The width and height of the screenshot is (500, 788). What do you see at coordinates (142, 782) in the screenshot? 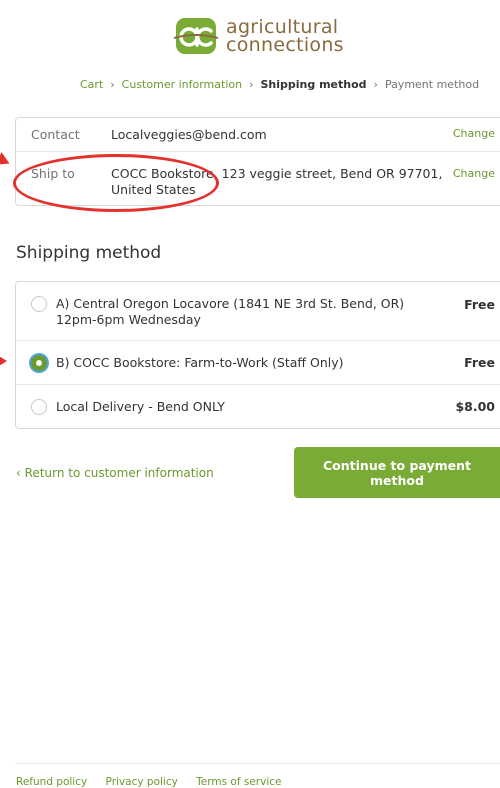
I see `privacy-policy-link: Privacy policy` at bounding box center [142, 782].